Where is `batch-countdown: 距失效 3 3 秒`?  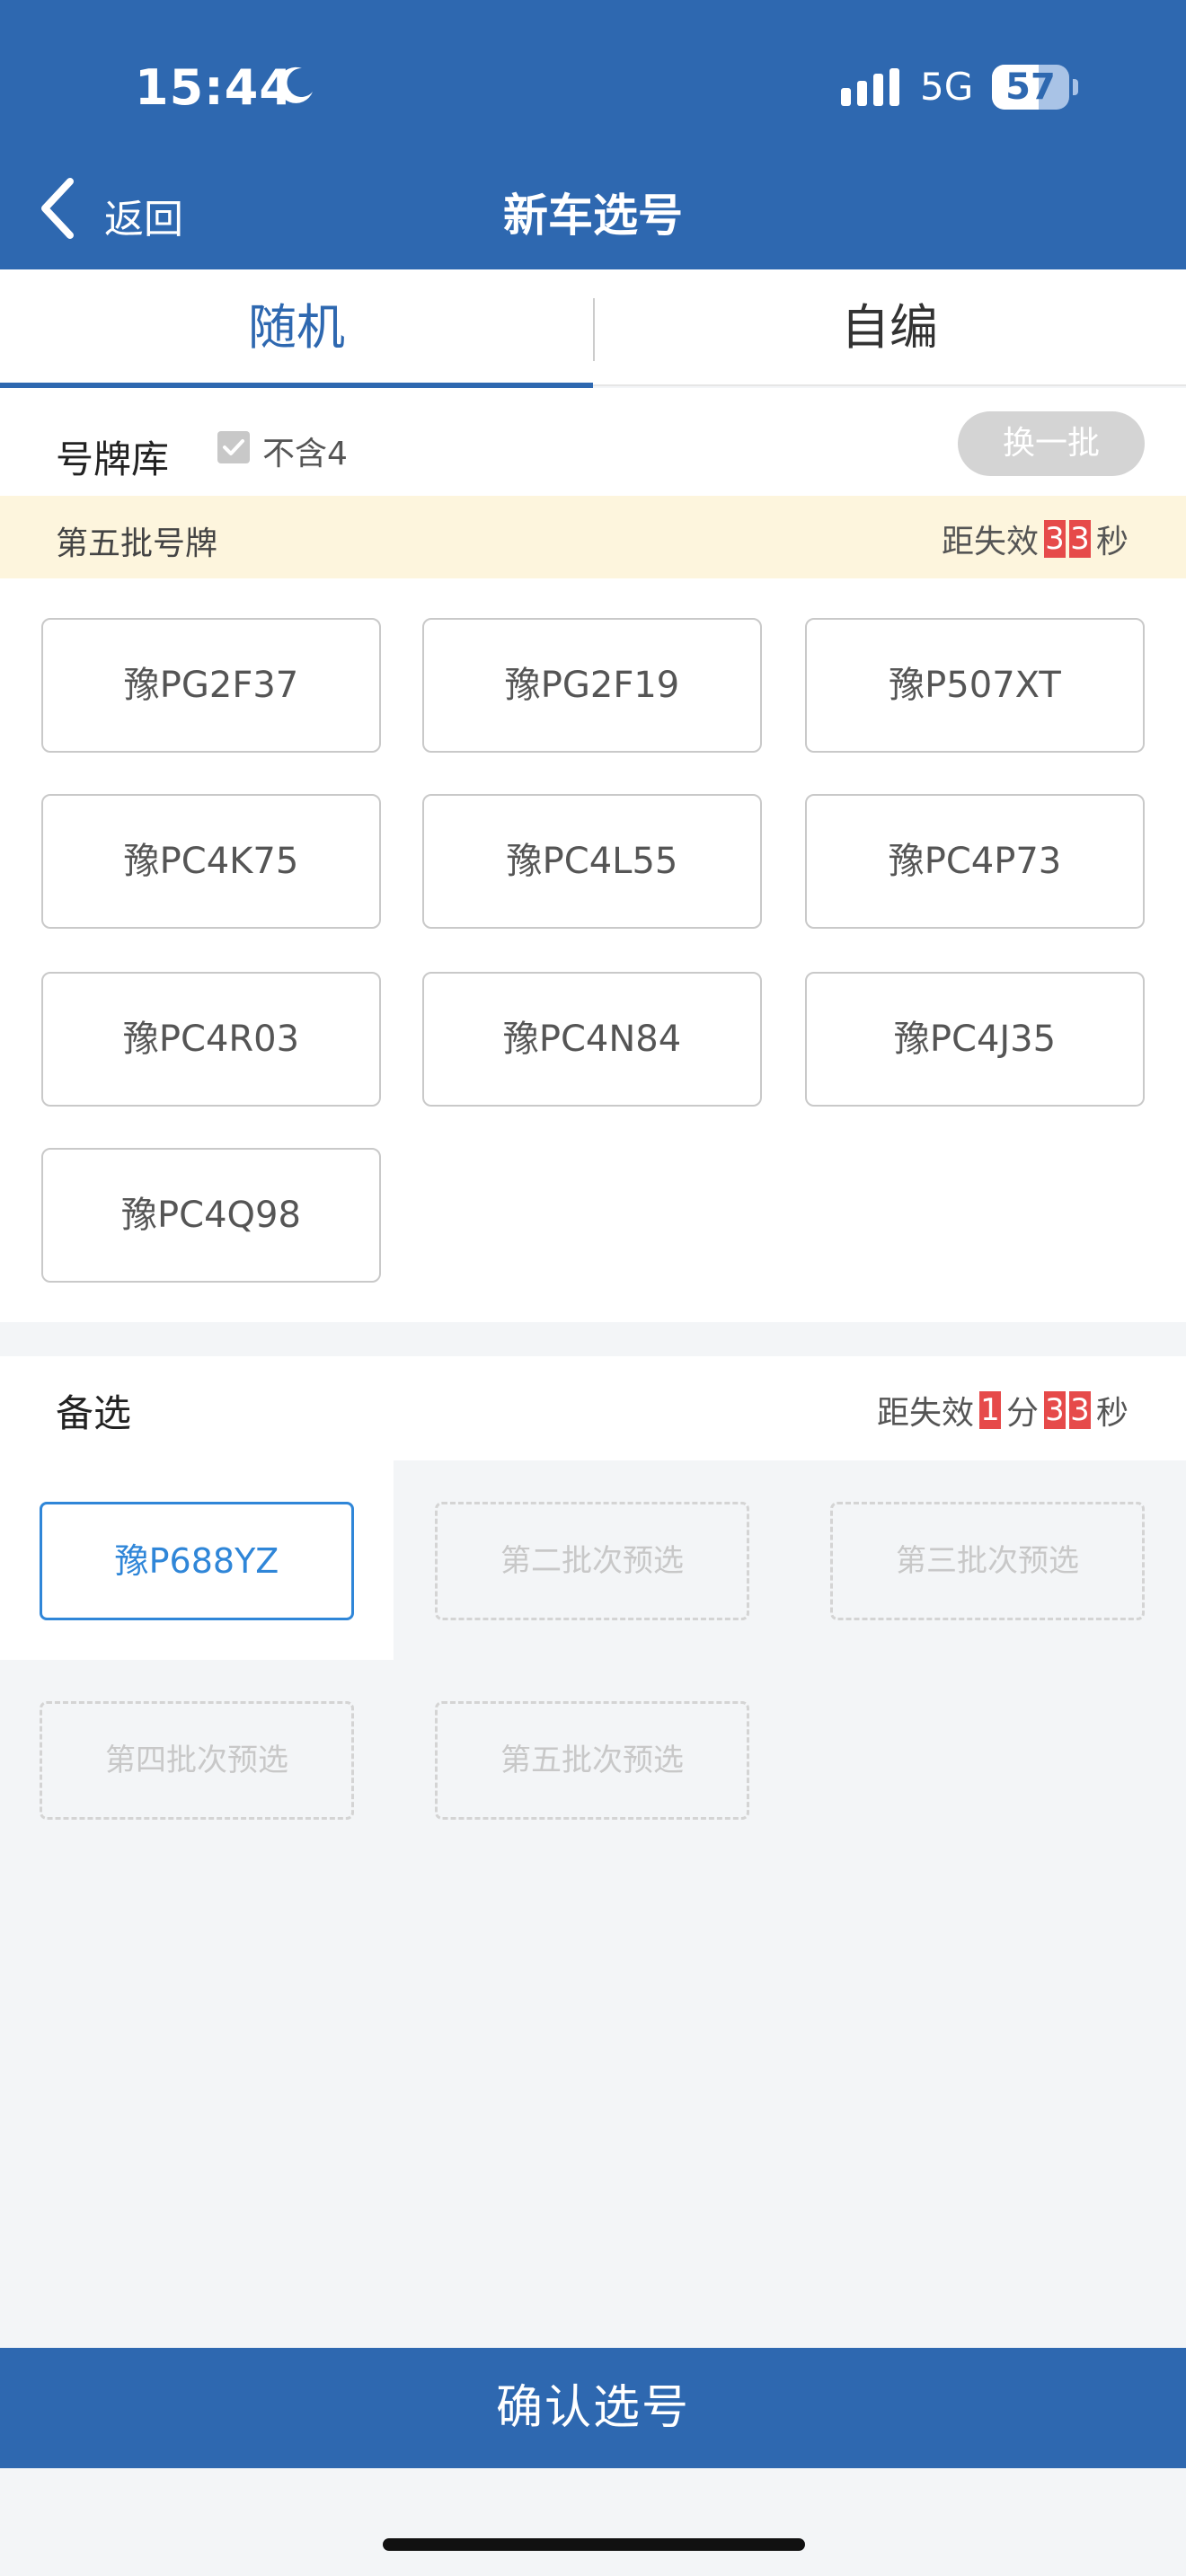
batch-countdown: 距失效 3 3 秒 is located at coordinates (1035, 539).